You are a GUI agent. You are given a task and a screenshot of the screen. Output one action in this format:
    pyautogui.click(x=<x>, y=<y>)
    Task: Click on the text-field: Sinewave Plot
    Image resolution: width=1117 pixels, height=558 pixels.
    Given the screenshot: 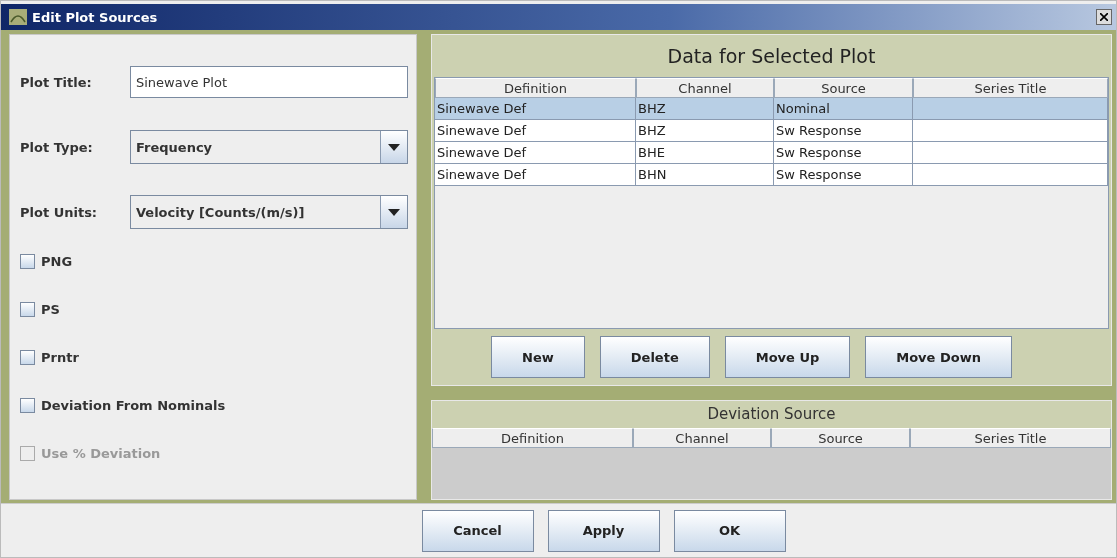 What is the action you would take?
    pyautogui.click(x=269, y=82)
    